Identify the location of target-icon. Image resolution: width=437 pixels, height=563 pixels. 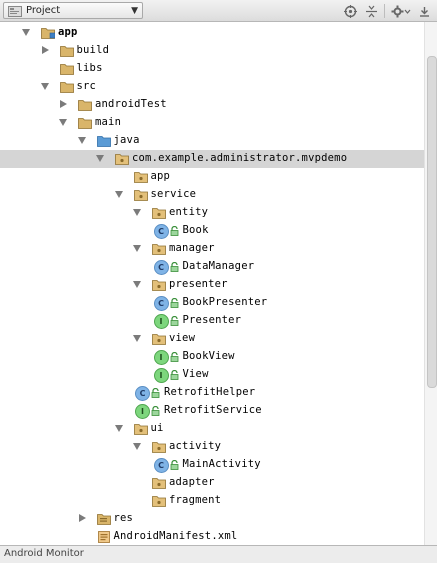
(350, 11).